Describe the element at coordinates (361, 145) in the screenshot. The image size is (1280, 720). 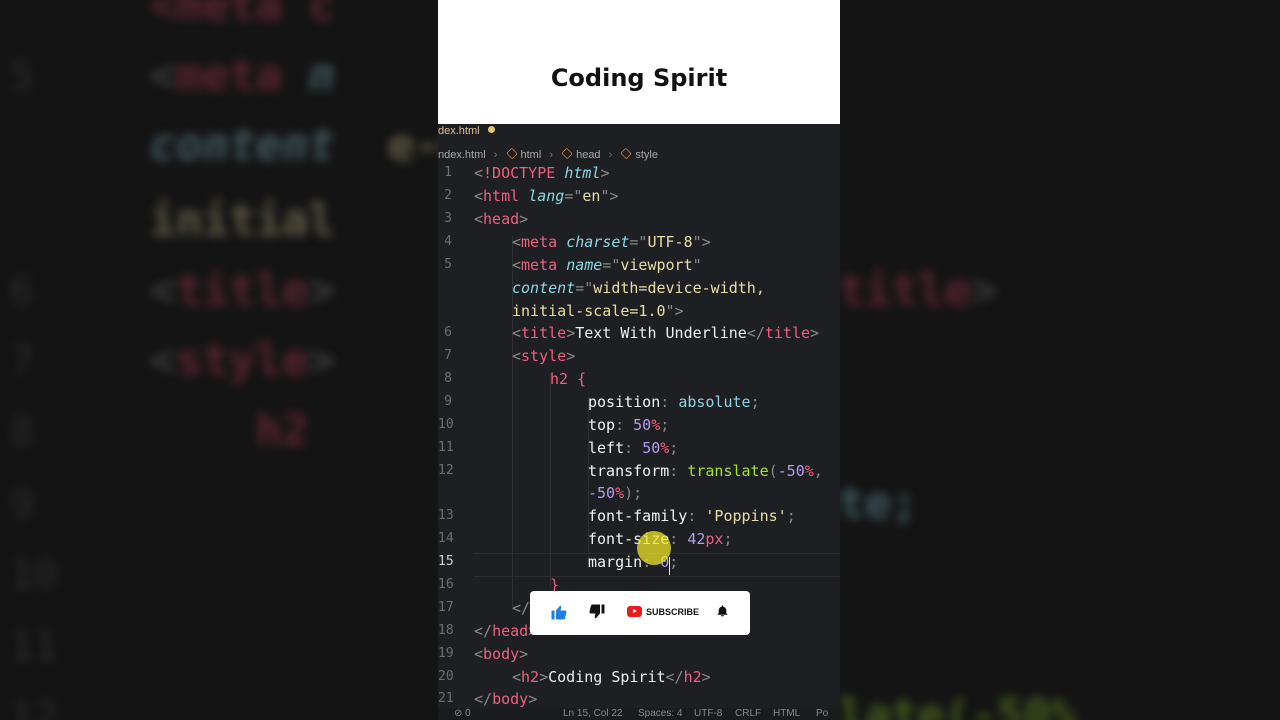
I see `background-code-token` at that location.